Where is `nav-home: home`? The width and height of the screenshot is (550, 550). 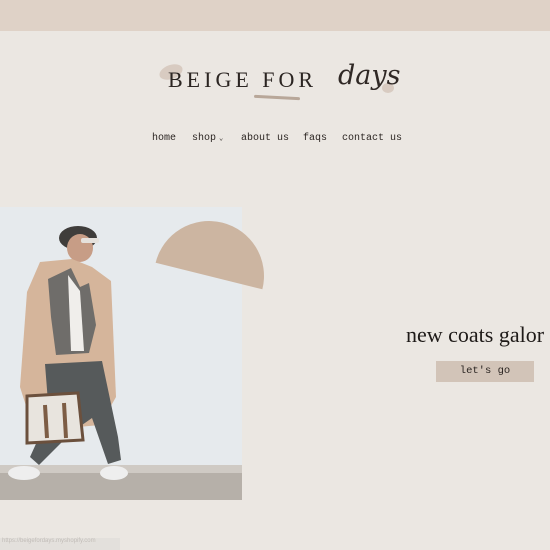
nav-home: home is located at coordinates (164, 138).